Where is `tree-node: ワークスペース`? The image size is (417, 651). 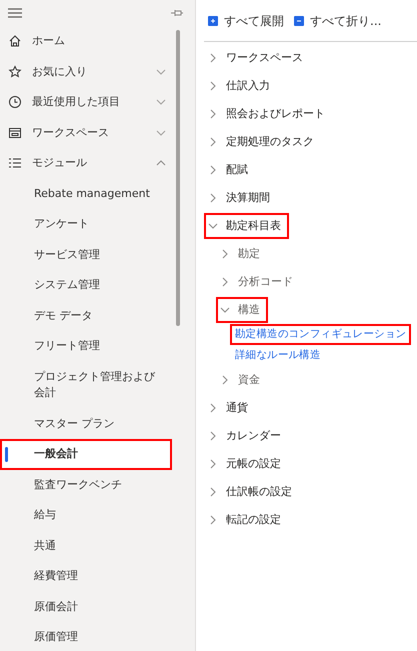
tree-node: ワークスペース is located at coordinates (257, 58).